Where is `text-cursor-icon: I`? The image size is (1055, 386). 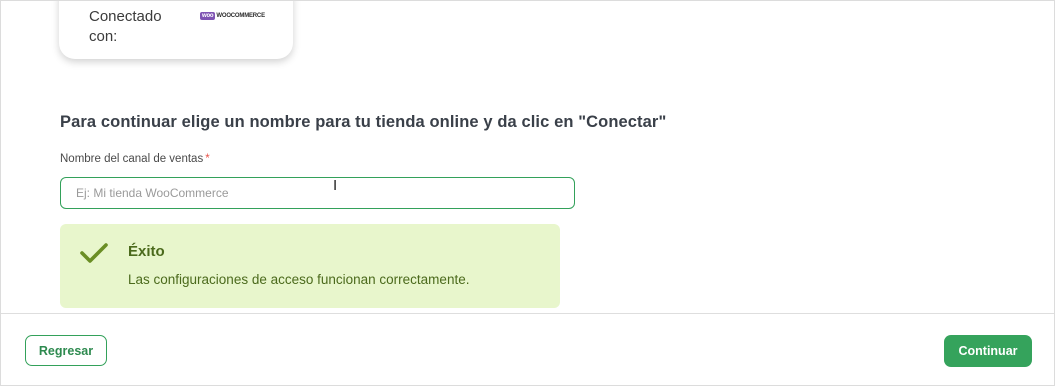 text-cursor-icon: I is located at coordinates (335, 185).